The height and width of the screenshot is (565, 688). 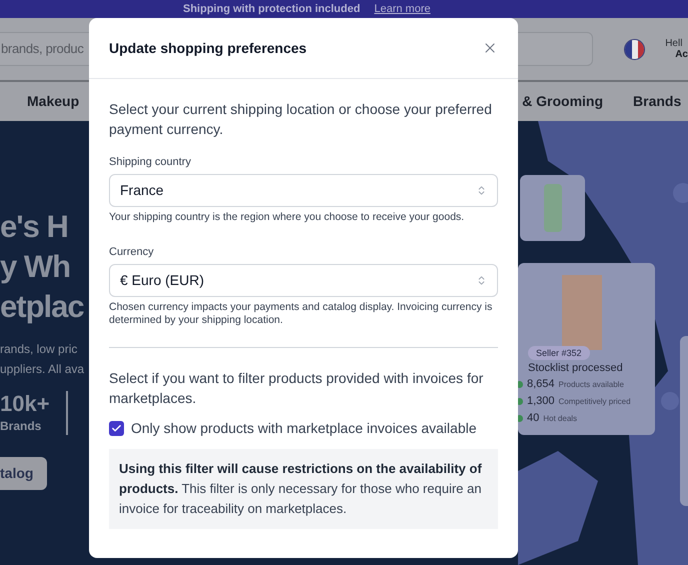 I want to click on learn-more-link: Learn more, so click(x=402, y=9).